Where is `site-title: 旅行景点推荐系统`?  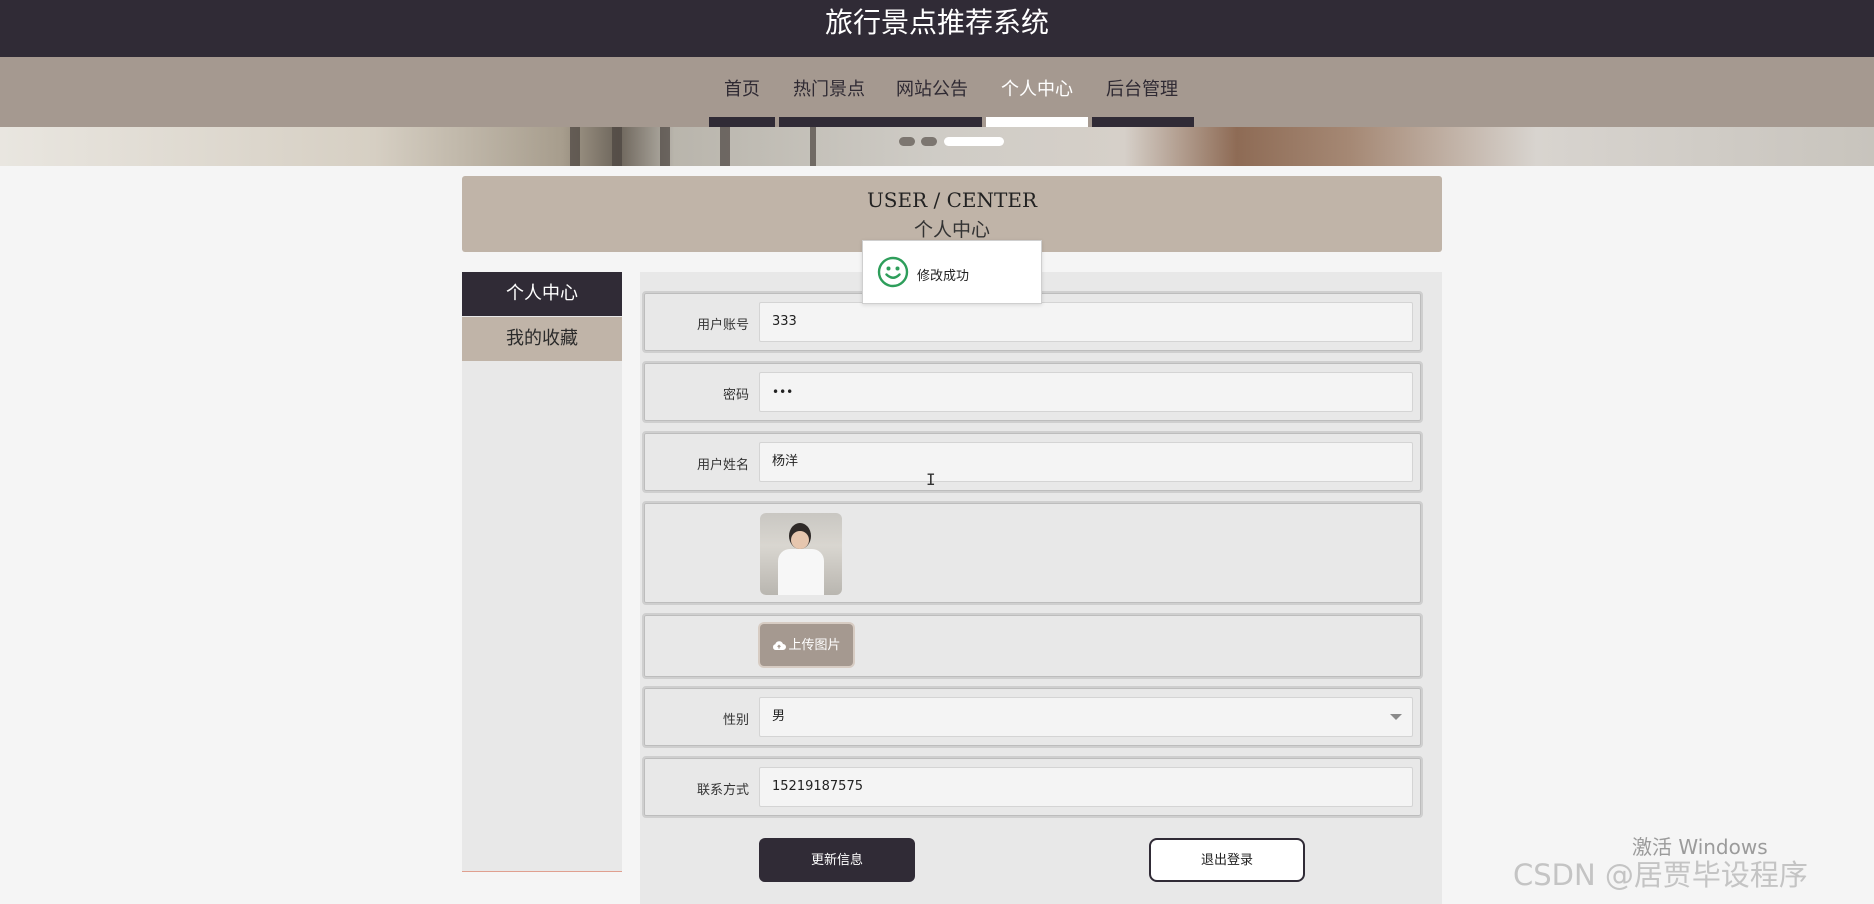
site-title: 旅行景点推荐系统 is located at coordinates (936, 22).